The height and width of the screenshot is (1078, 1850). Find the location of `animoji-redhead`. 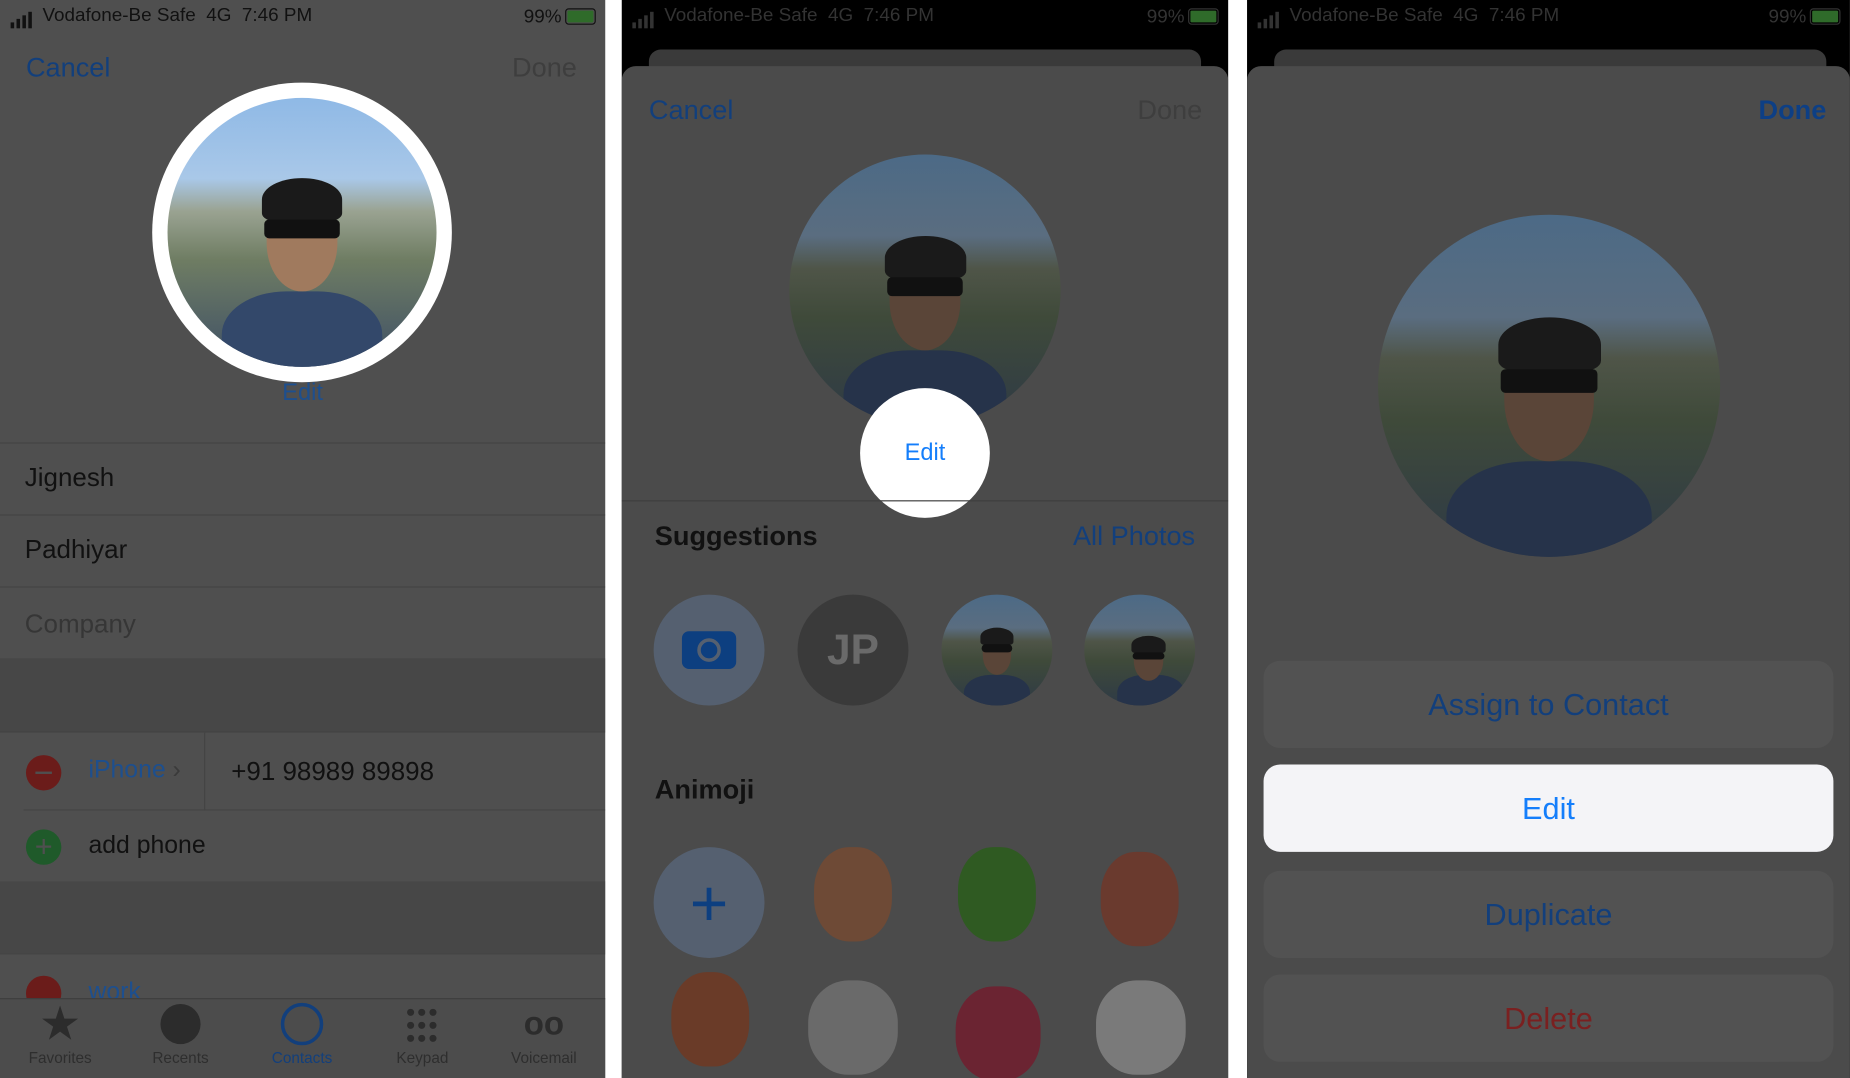

animoji-redhead is located at coordinates (710, 1019).